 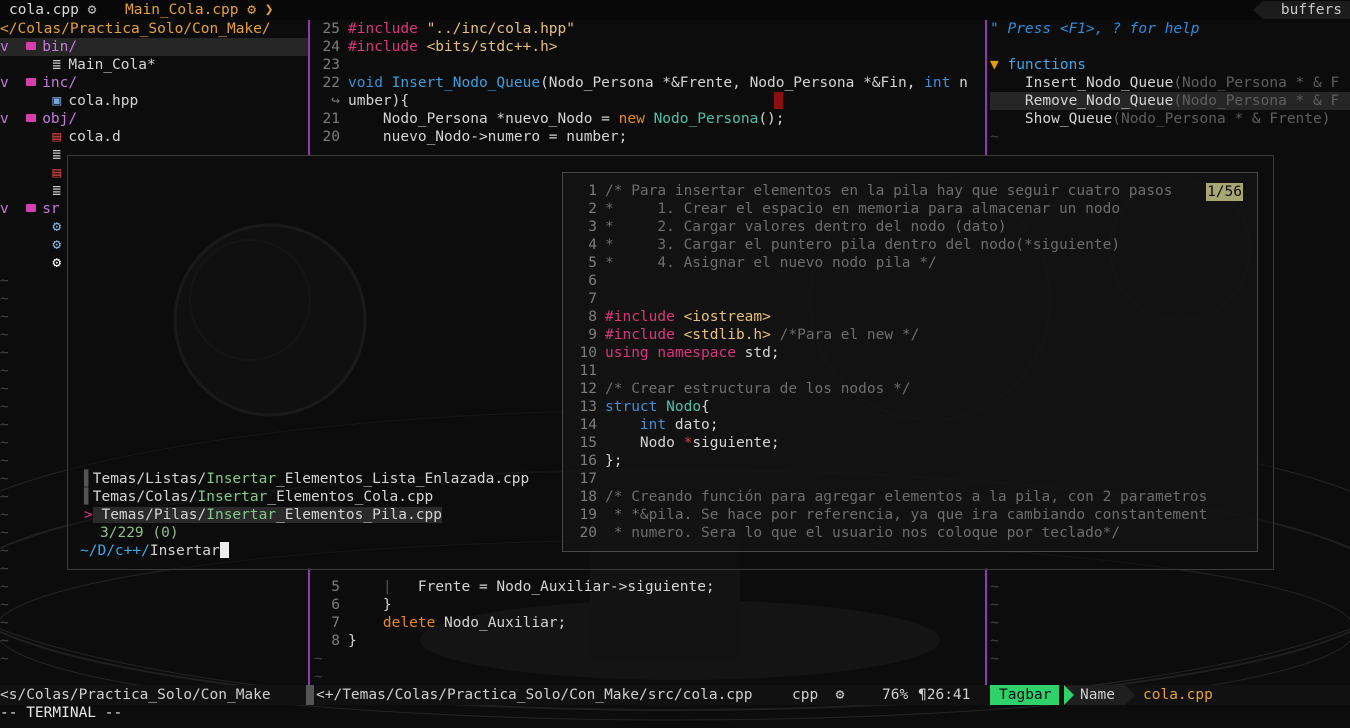 What do you see at coordinates (57, 263) in the screenshot?
I see `gear-icon: ⚙` at bounding box center [57, 263].